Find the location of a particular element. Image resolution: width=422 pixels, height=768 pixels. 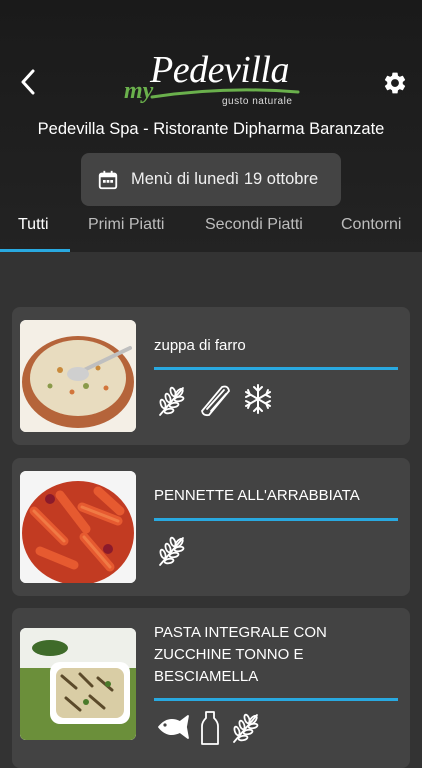

chevron-left-icon is located at coordinates (28, 82).